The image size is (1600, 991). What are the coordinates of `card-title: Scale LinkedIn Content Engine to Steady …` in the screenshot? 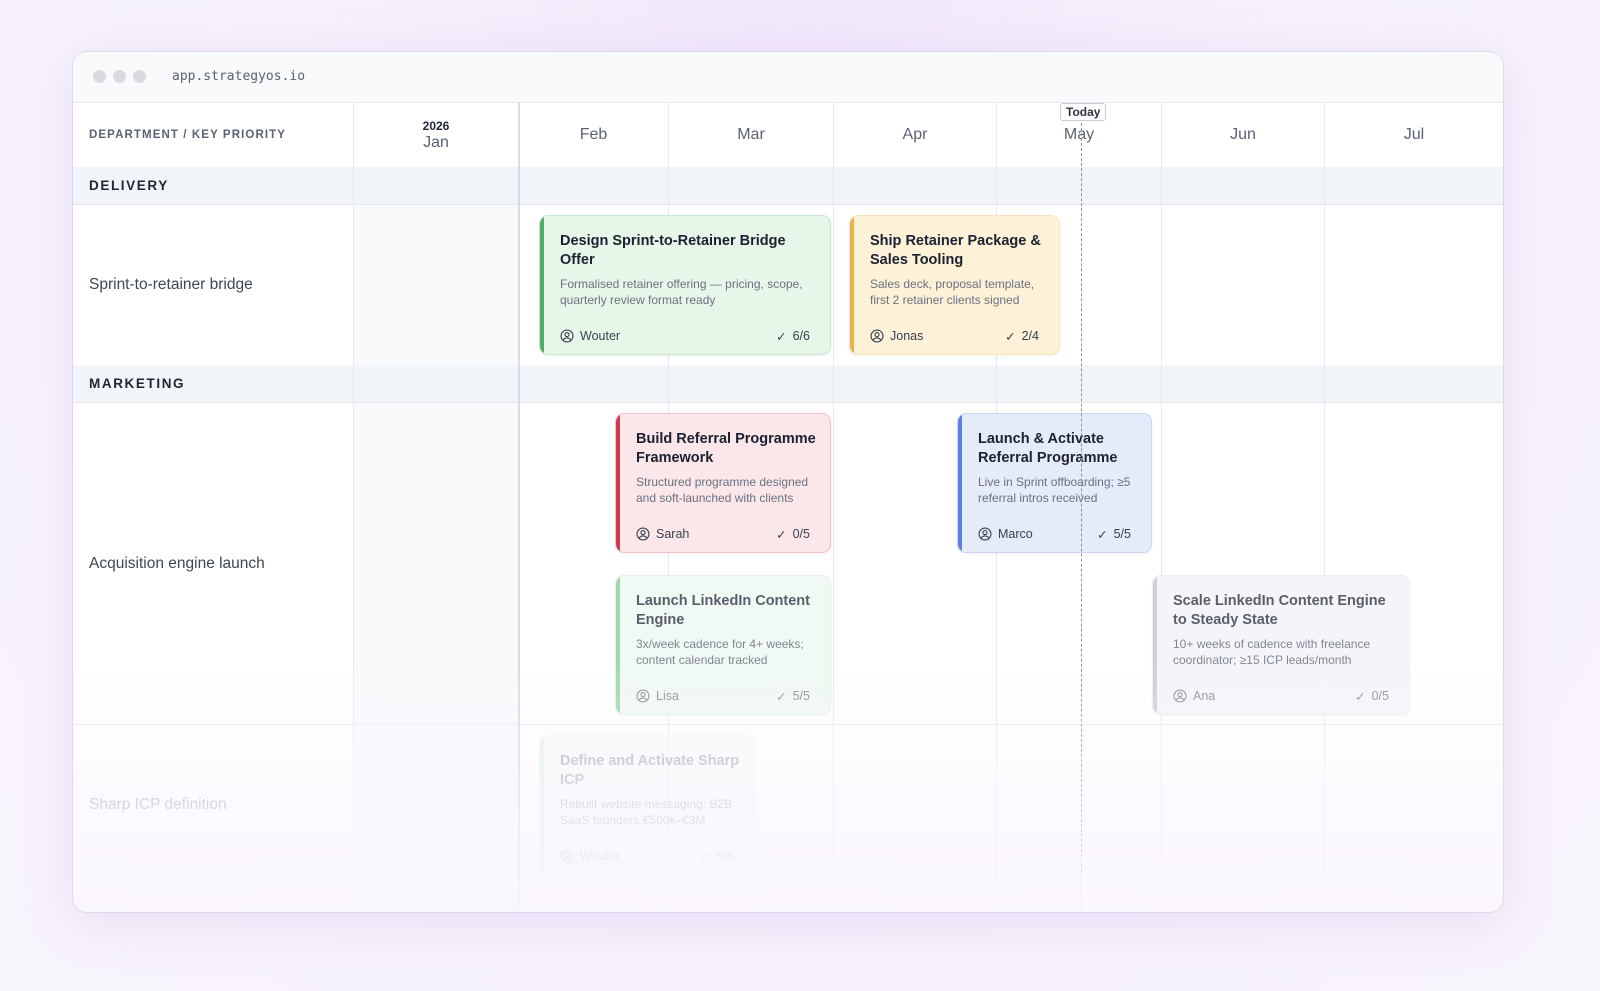 It's located at (1279, 610).